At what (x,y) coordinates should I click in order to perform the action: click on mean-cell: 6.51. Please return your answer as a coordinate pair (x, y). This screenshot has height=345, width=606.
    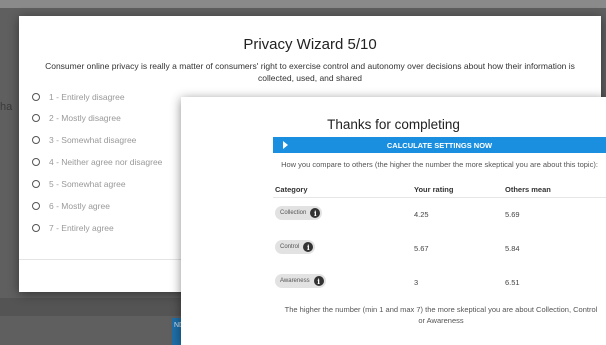
    Looking at the image, I should click on (512, 282).